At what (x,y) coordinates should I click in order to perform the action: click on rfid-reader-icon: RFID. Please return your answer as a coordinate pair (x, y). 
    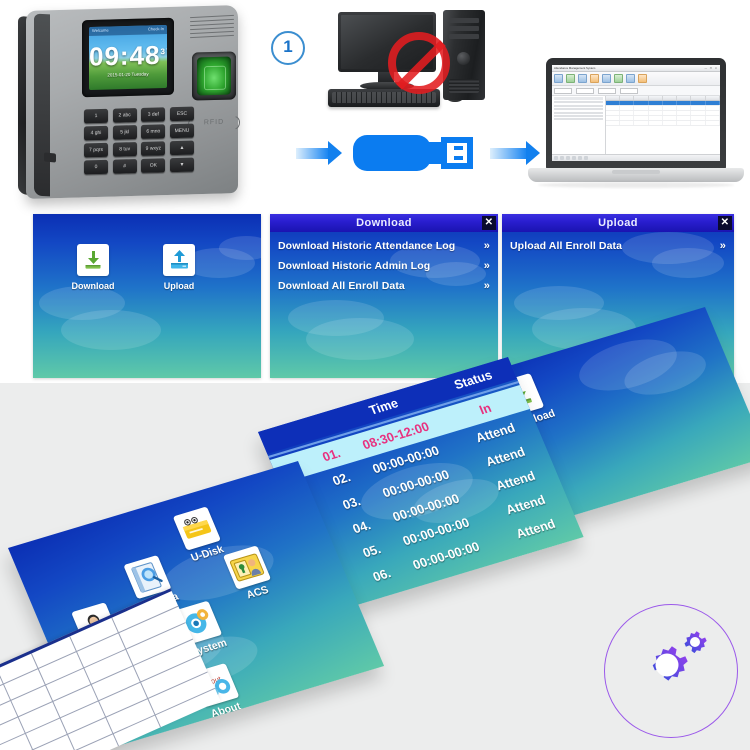
    Looking at the image, I should click on (214, 123).